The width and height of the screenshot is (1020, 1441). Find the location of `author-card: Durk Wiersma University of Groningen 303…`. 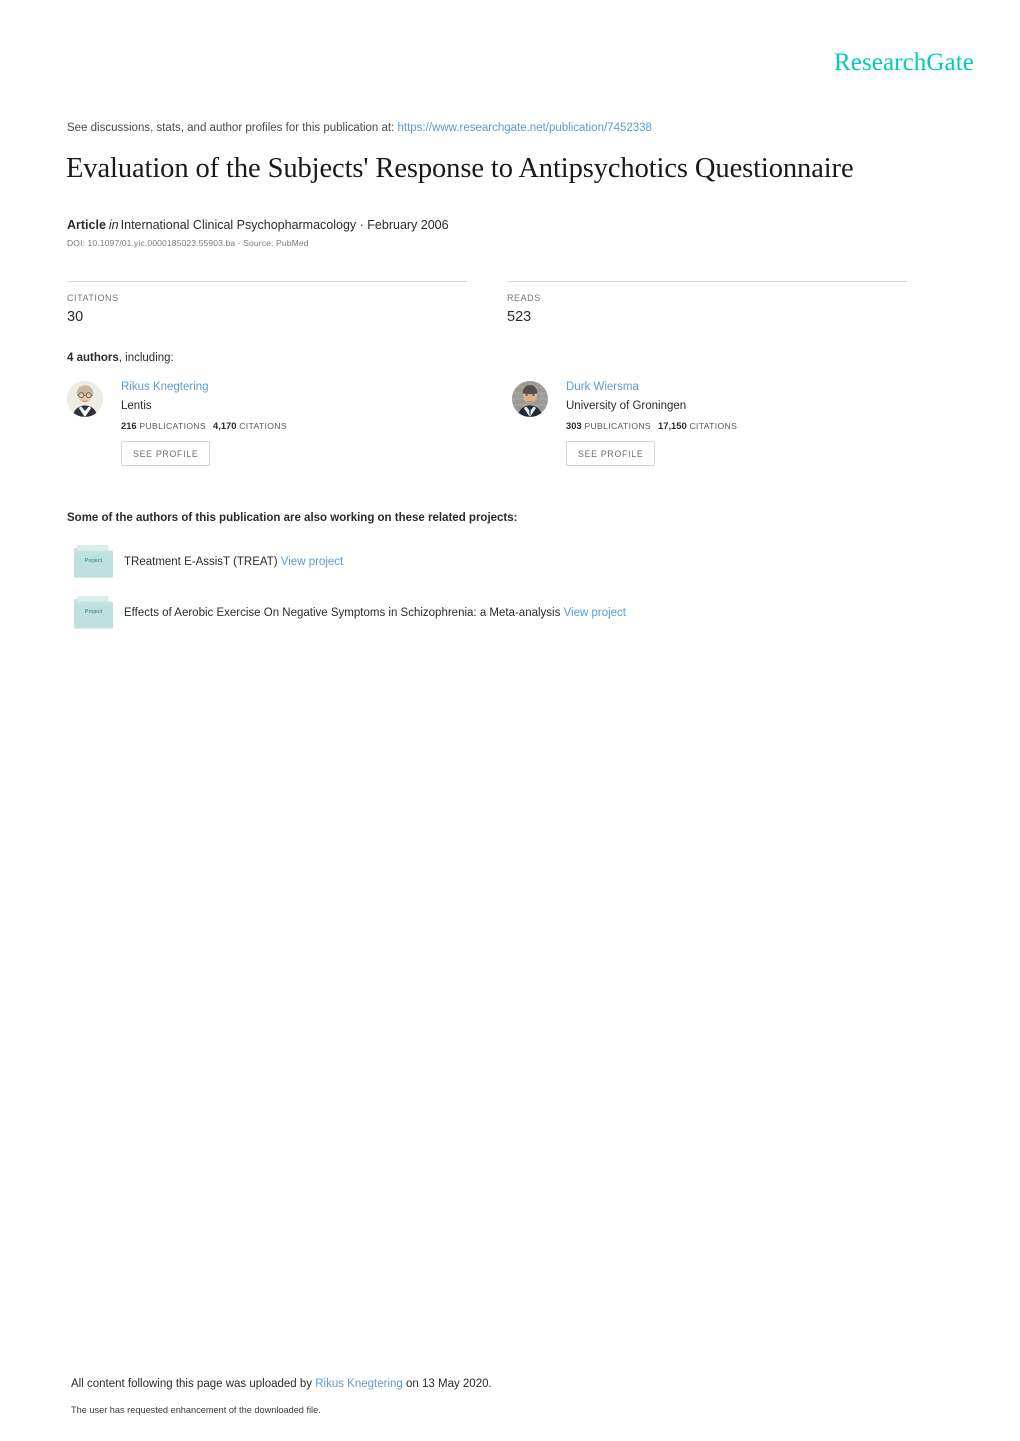

author-card: Durk Wiersma University of Groningen 303… is located at coordinates (727, 422).